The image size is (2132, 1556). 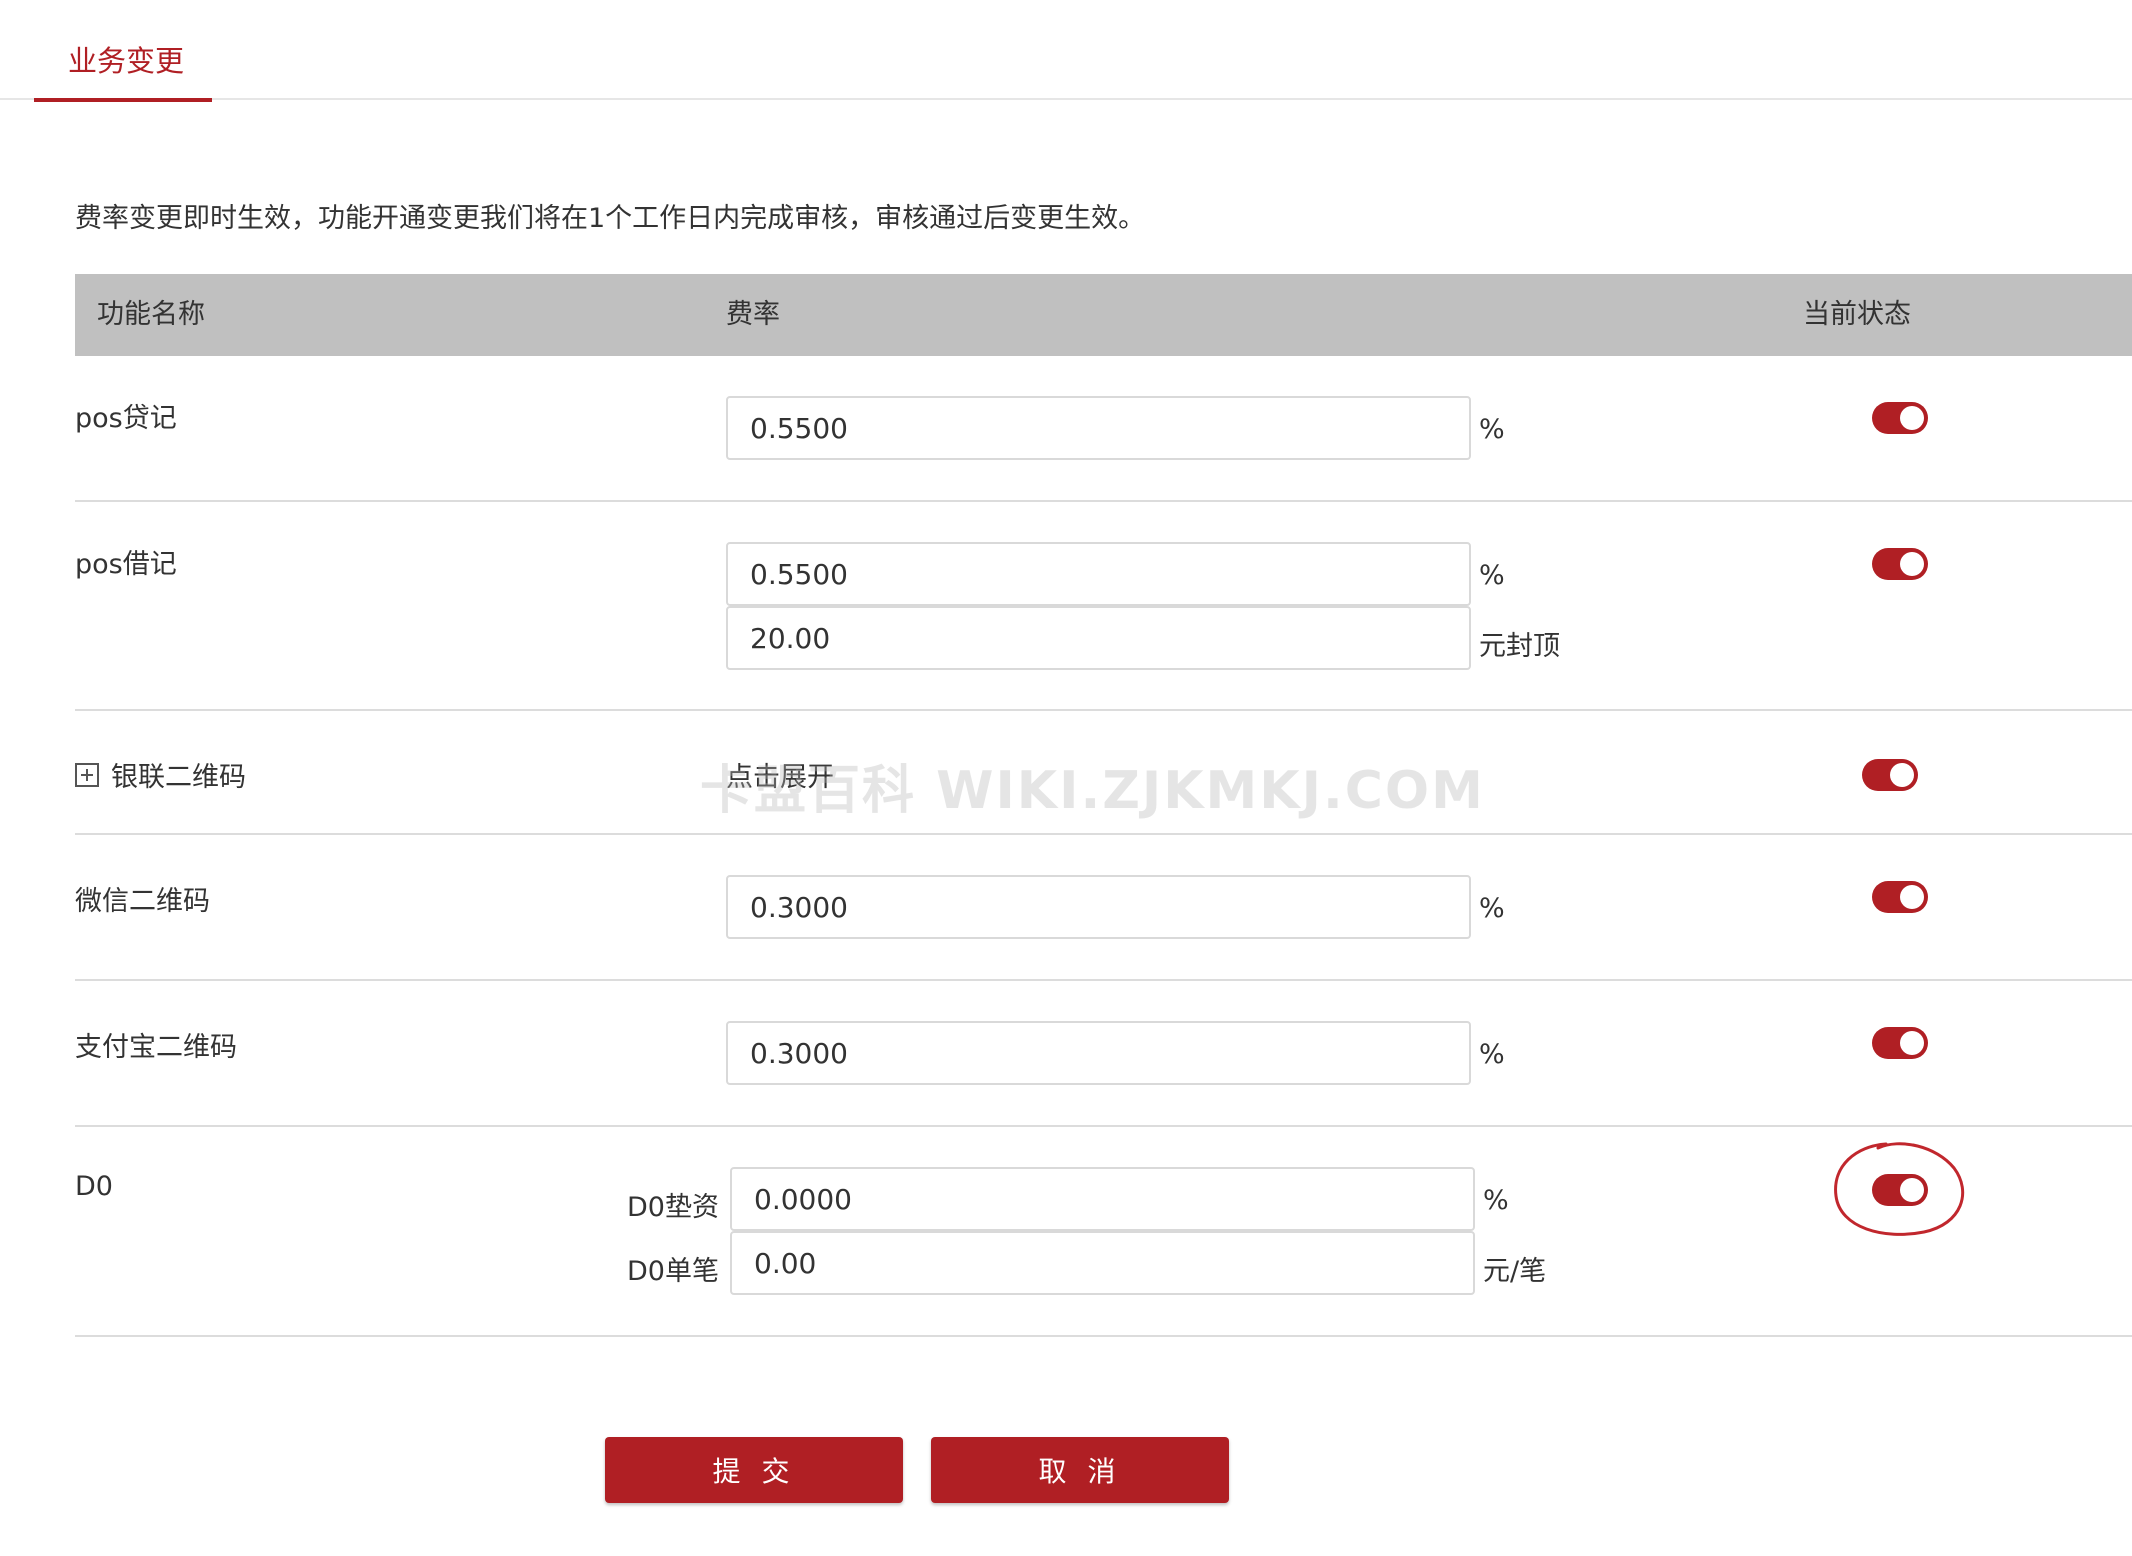 What do you see at coordinates (87, 774) in the screenshot?
I see `expand-plus-icon` at bounding box center [87, 774].